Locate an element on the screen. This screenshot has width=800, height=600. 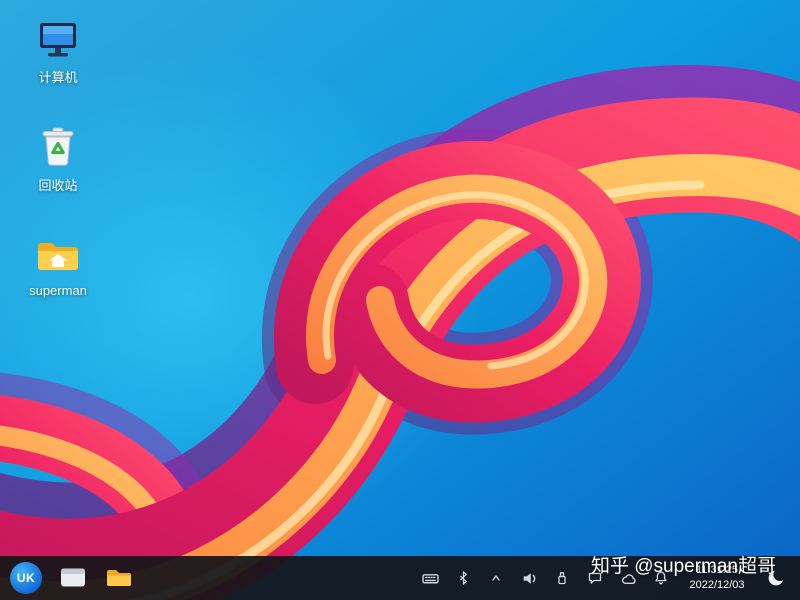
start-logo-text: UK is located at coordinates (26, 578).